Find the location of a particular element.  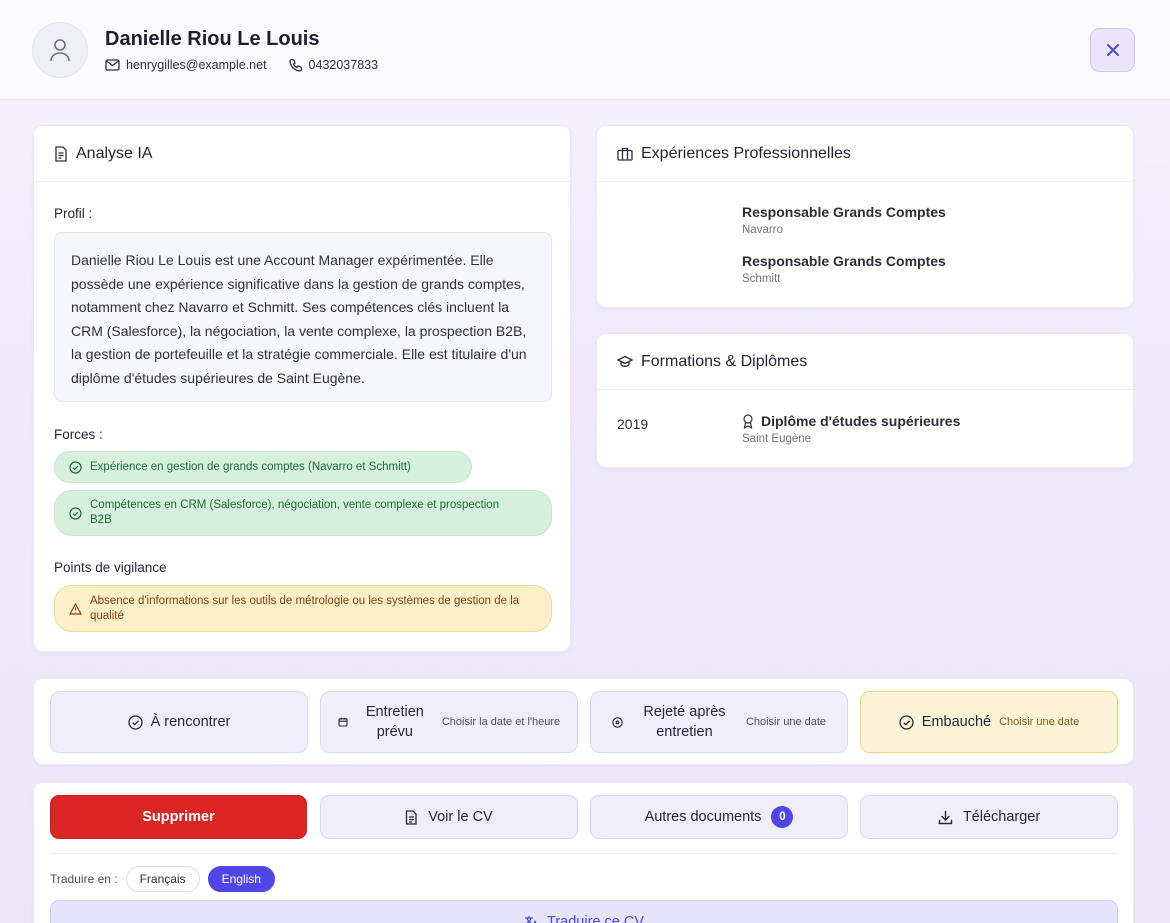

language-option-english: English is located at coordinates (241, 879).